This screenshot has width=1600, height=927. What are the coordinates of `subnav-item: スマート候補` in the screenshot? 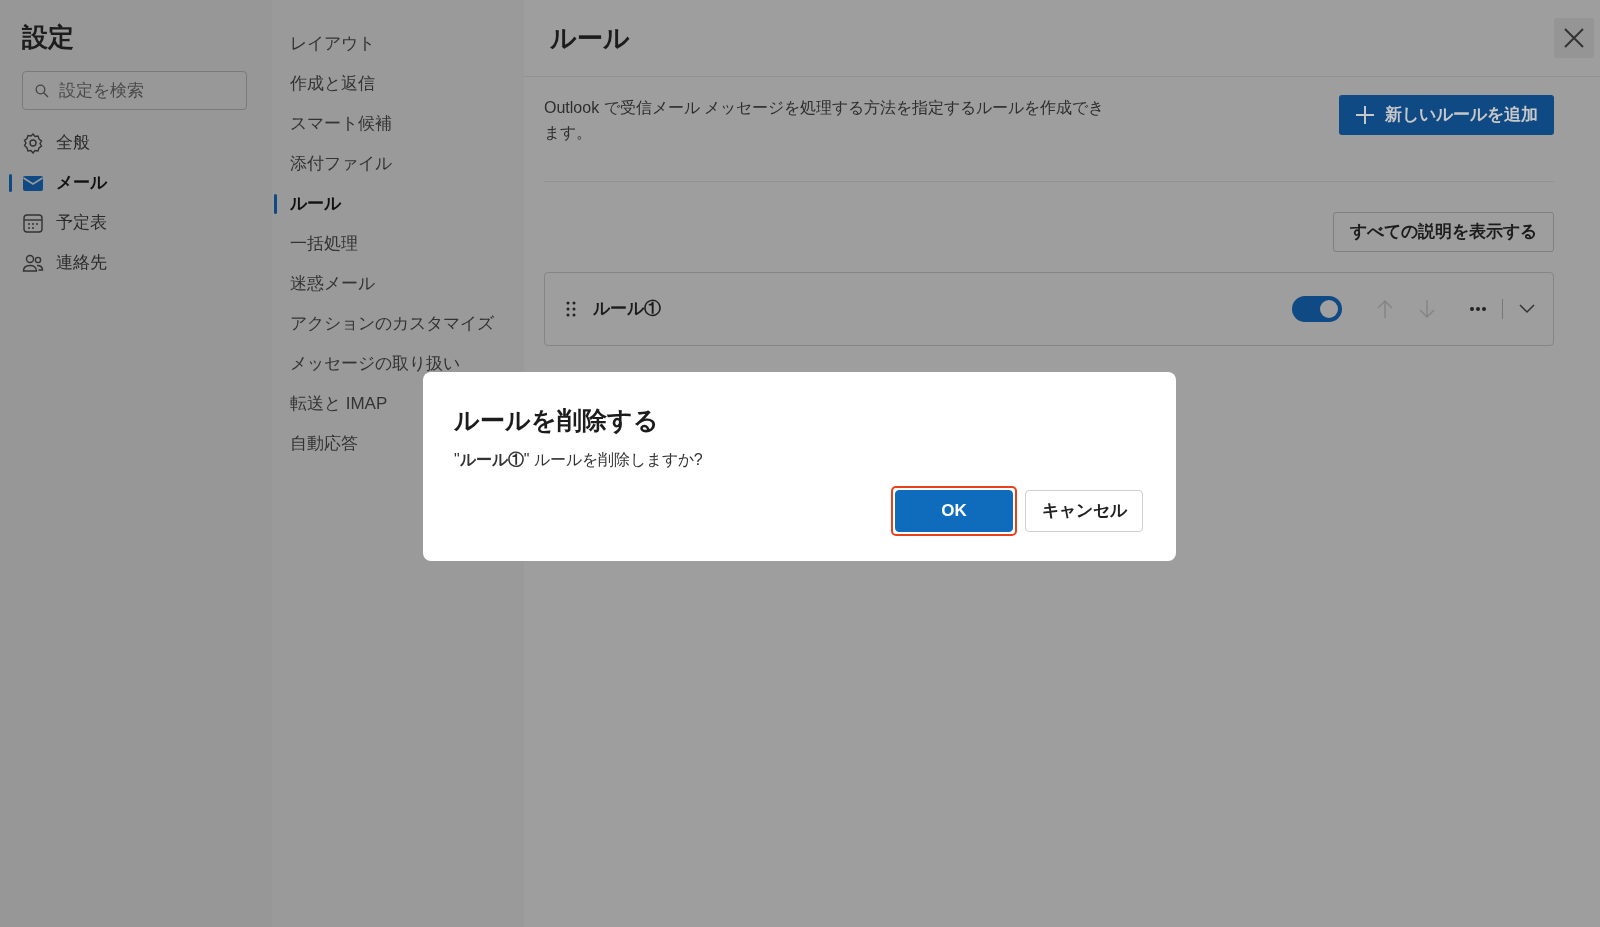 It's located at (341, 124).